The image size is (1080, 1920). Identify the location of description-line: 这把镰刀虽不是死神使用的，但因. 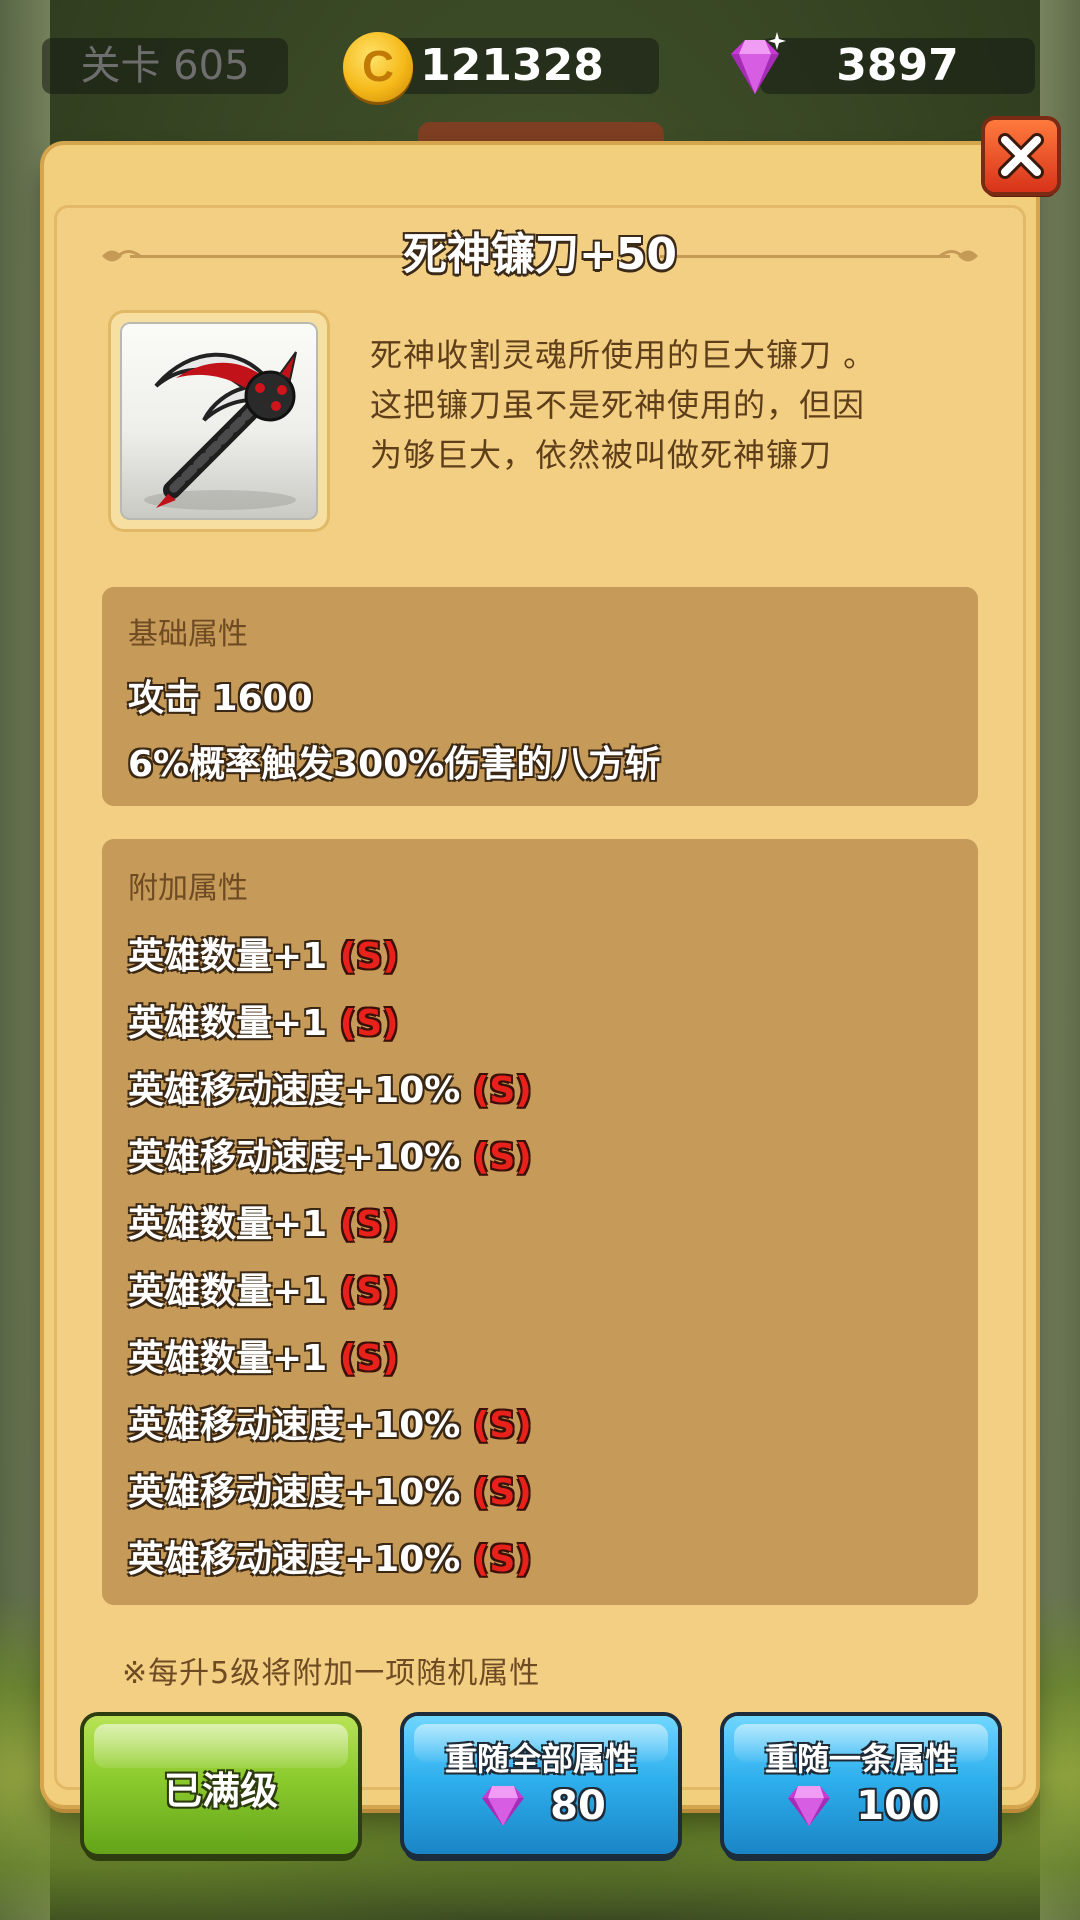
(618, 405).